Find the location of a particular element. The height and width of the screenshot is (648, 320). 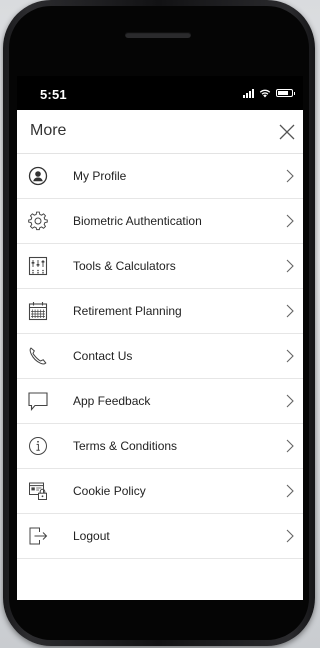

menu-item-tools-calculators: Tools & Calculators is located at coordinates (160, 266).